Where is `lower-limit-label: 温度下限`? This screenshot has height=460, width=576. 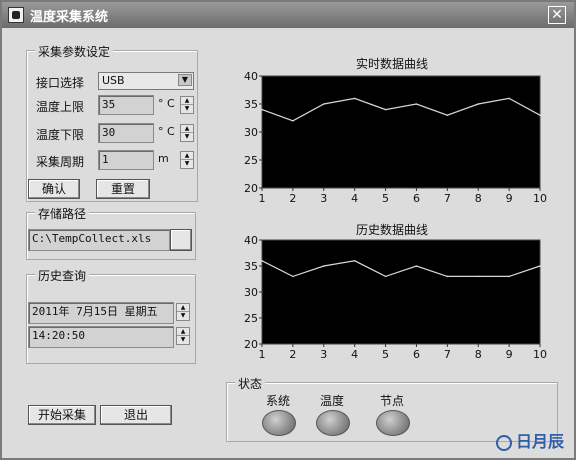 lower-limit-label: 温度下限 is located at coordinates (60, 135).